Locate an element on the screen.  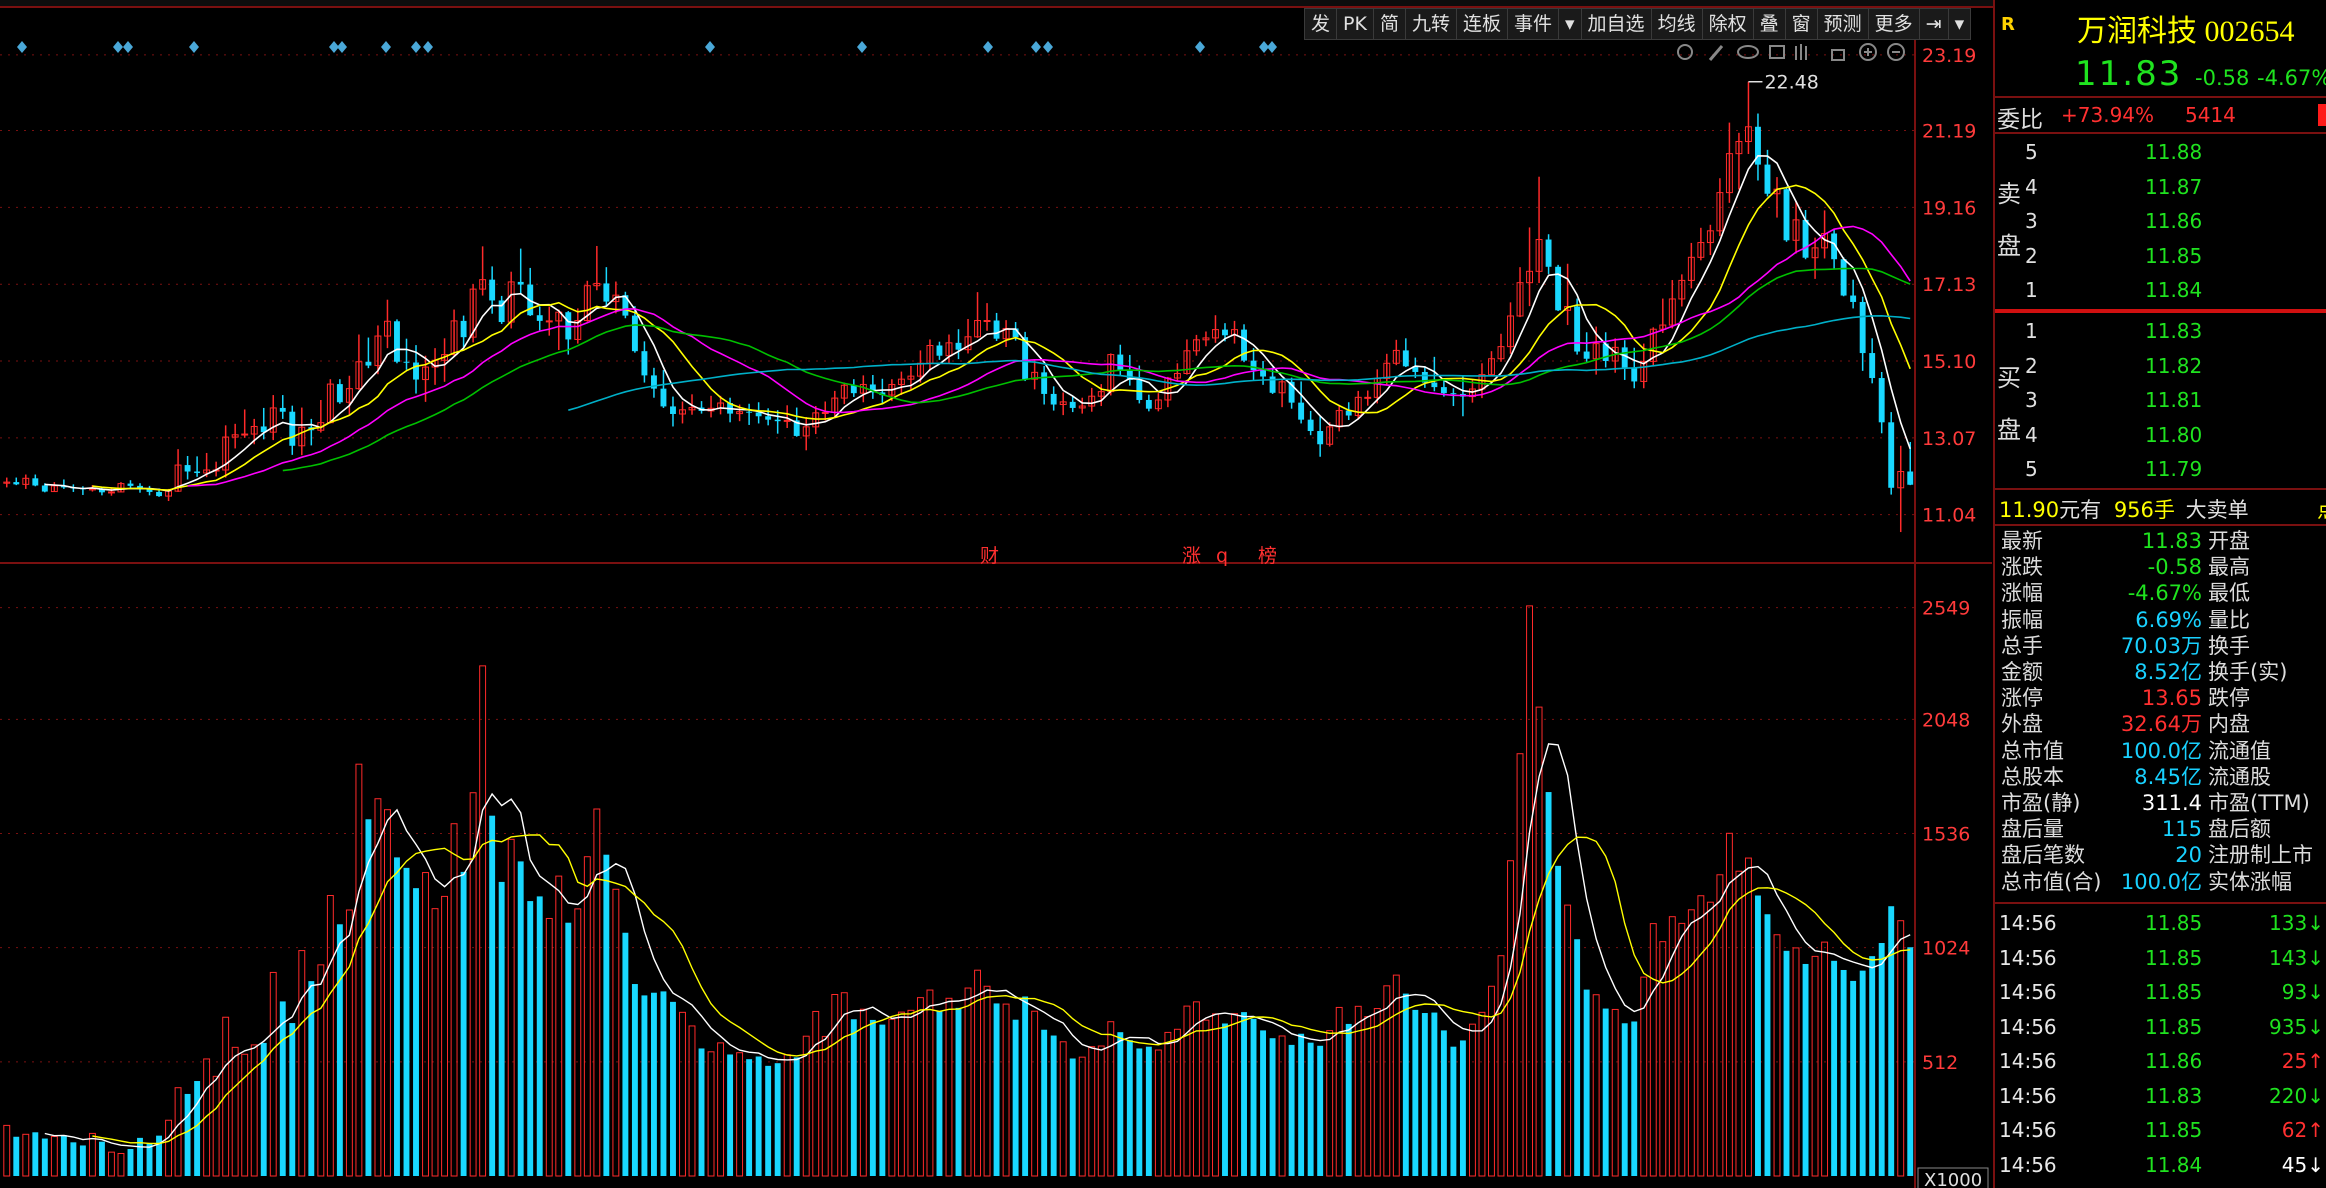
buy-level-row: 5 11.79 is located at coordinates (2160, 469).